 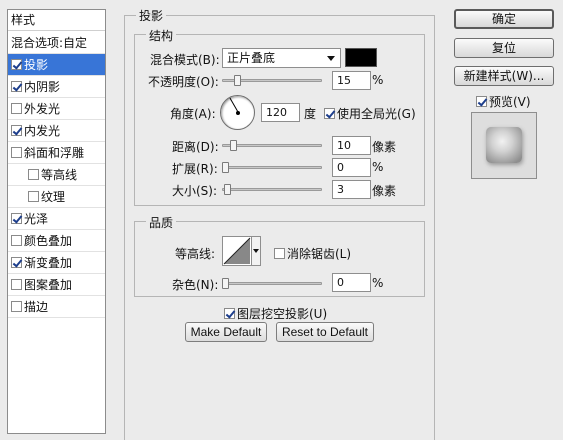 What do you see at coordinates (161, 222) in the screenshot?
I see `quality-title: 品质` at bounding box center [161, 222].